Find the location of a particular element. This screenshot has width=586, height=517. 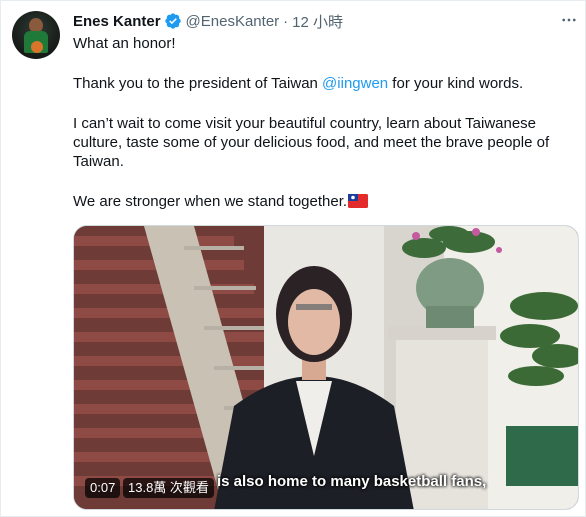

paragraph-2-text-after: for your kind words. is located at coordinates (456, 83).